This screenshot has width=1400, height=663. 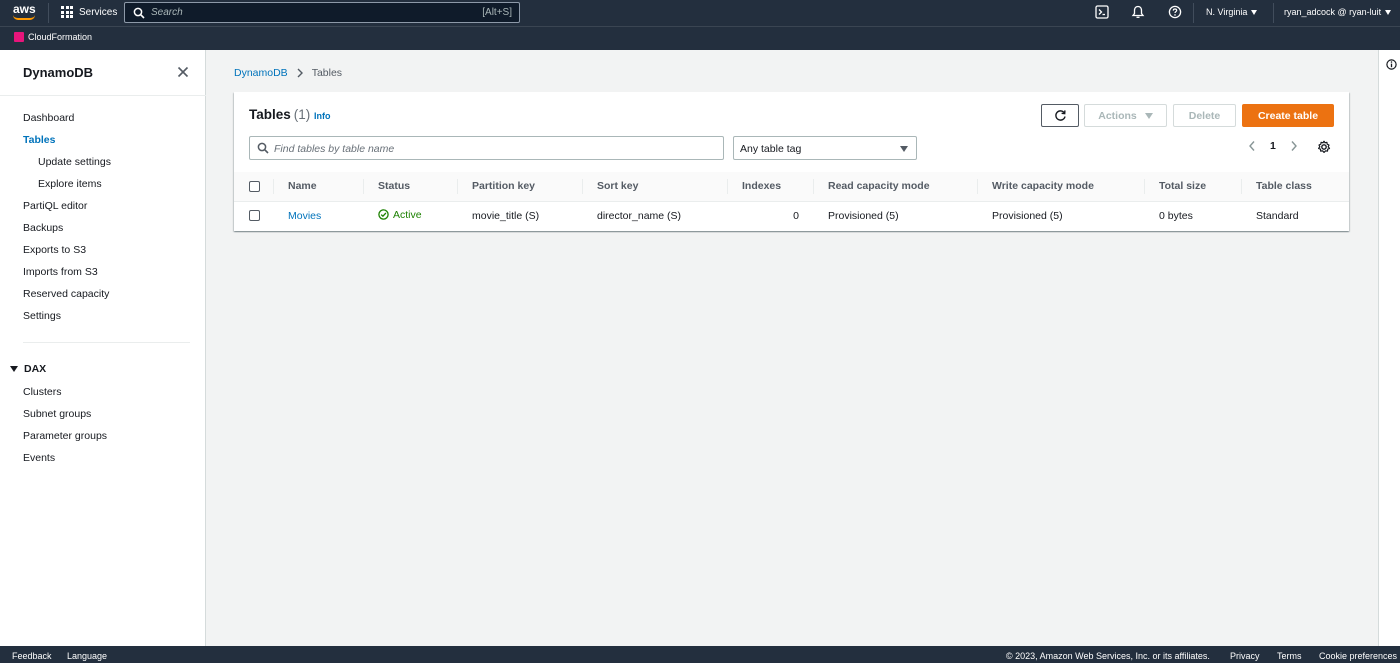 I want to click on cell-name: Movies, so click(x=318, y=215).